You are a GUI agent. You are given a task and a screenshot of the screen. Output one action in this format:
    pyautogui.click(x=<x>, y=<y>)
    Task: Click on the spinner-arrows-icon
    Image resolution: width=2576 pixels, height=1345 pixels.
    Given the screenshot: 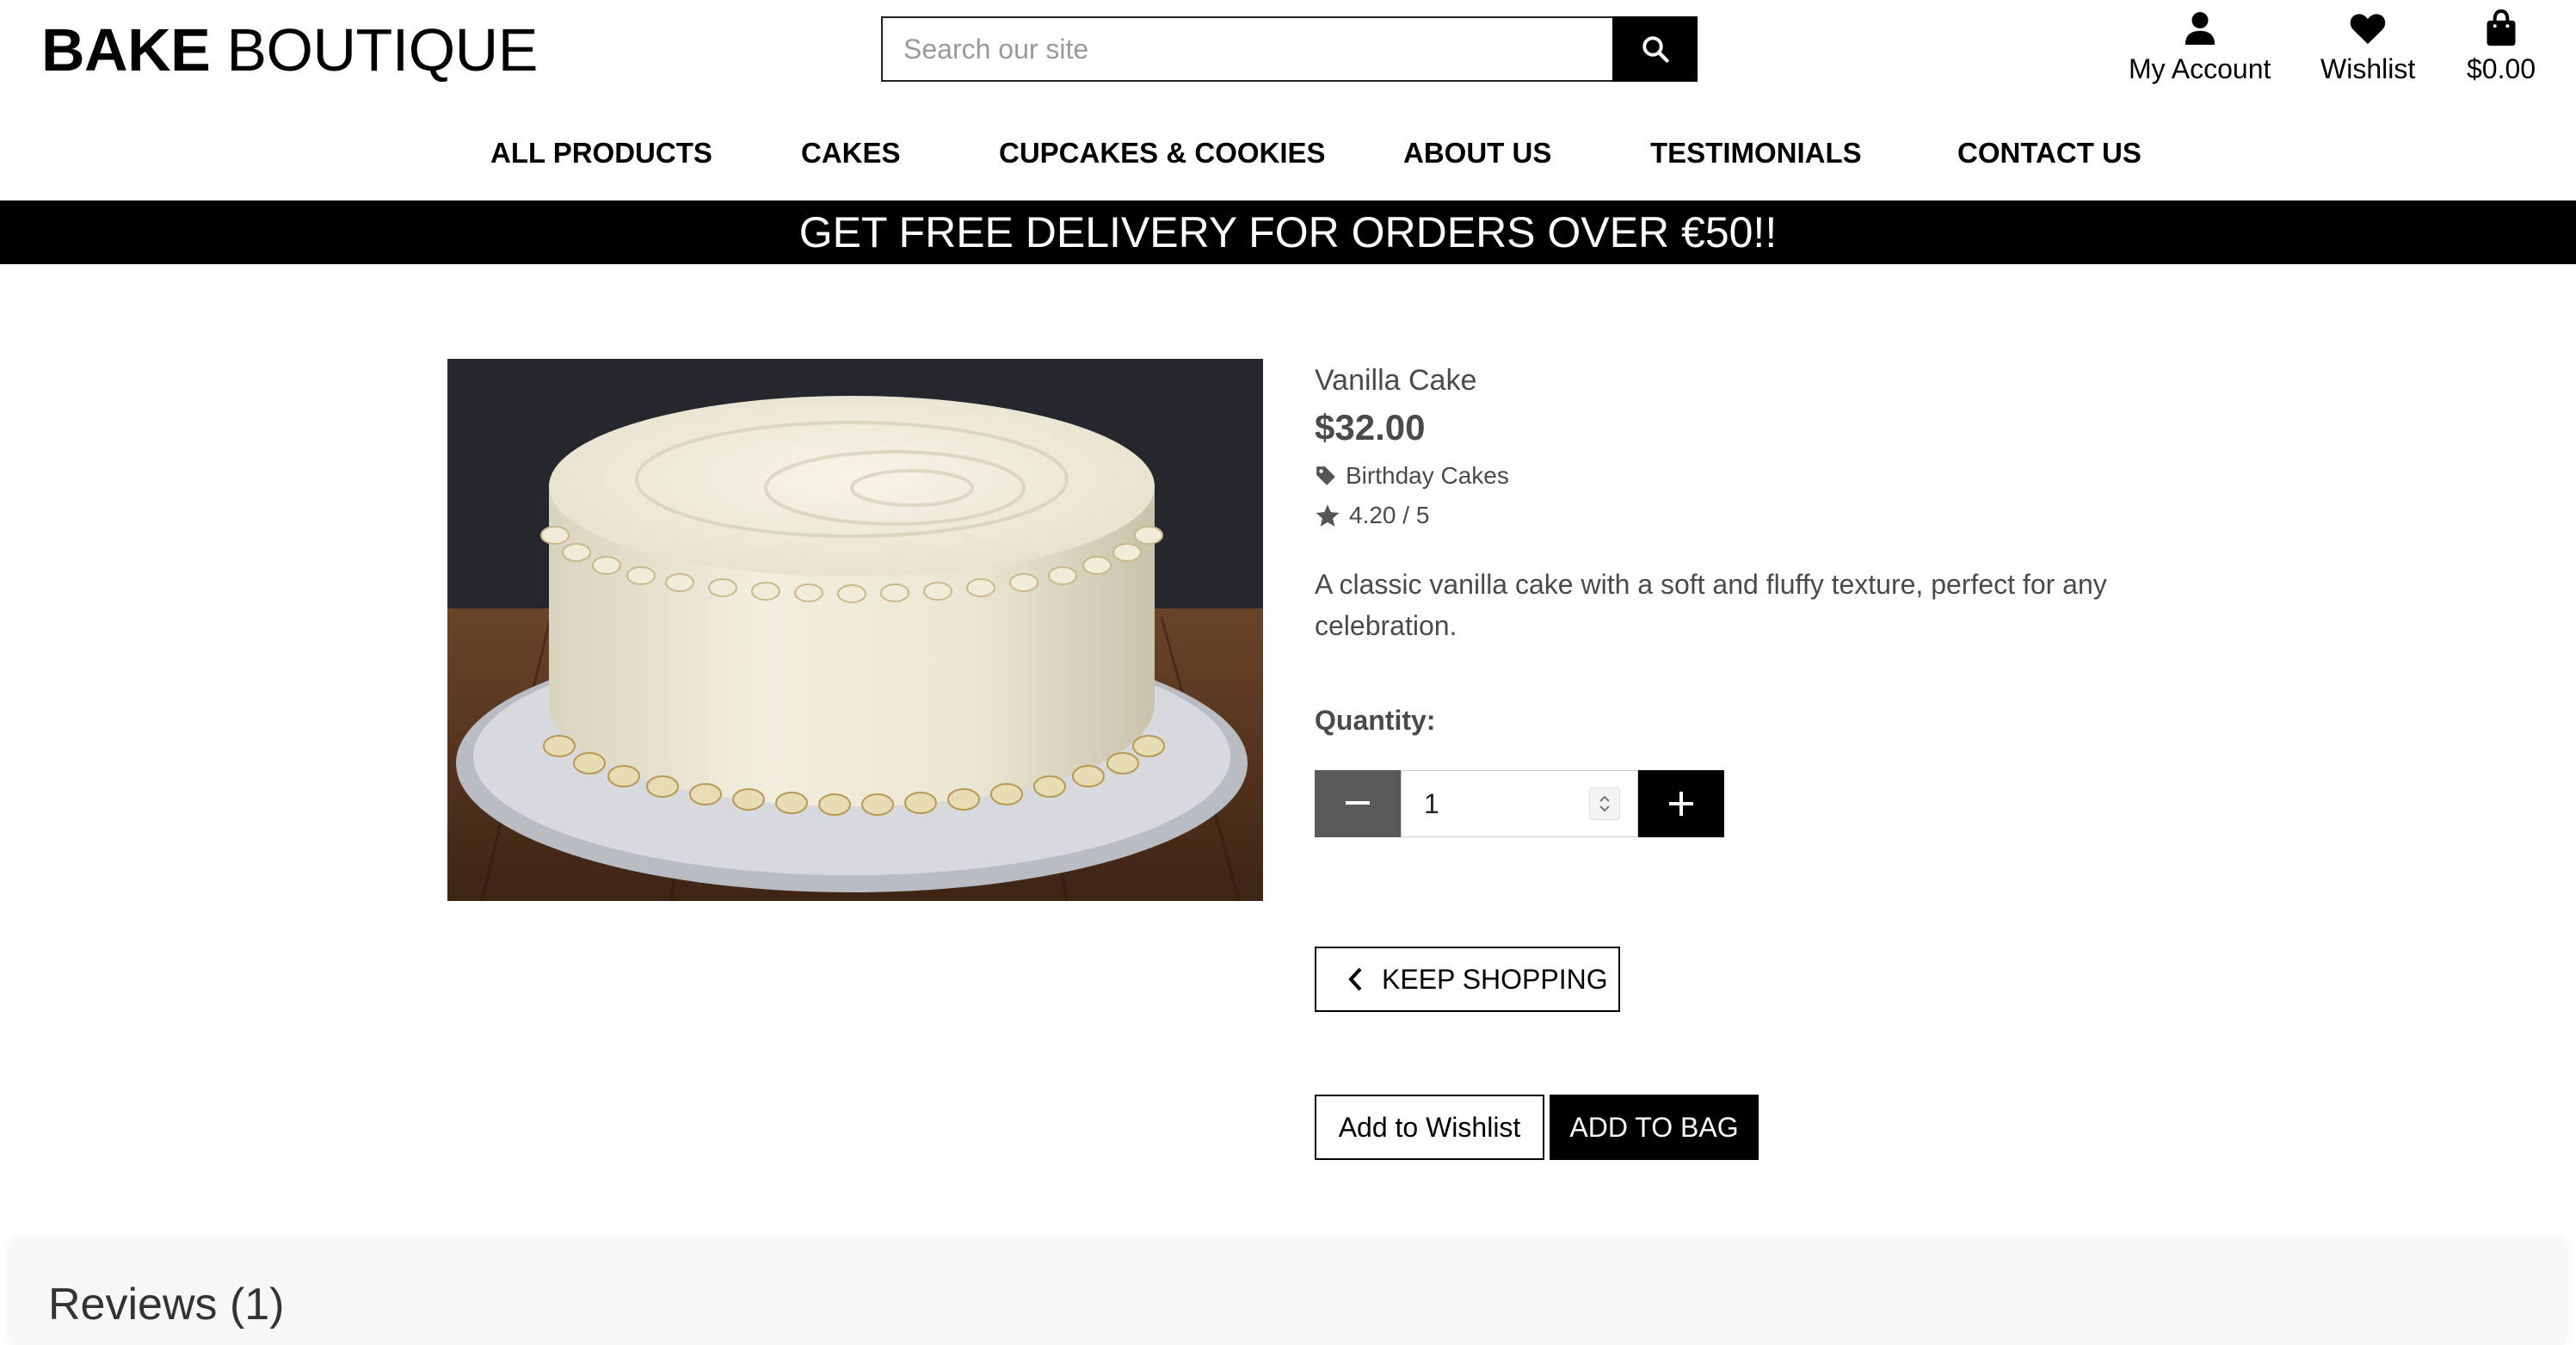 What is the action you would take?
    pyautogui.click(x=1605, y=803)
    